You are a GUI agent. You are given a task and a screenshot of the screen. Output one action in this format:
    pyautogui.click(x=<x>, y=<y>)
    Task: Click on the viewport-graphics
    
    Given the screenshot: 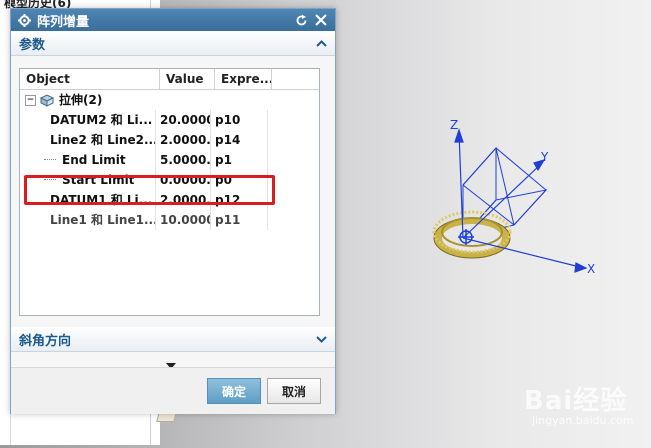 What is the action you would take?
    pyautogui.click(x=510, y=200)
    